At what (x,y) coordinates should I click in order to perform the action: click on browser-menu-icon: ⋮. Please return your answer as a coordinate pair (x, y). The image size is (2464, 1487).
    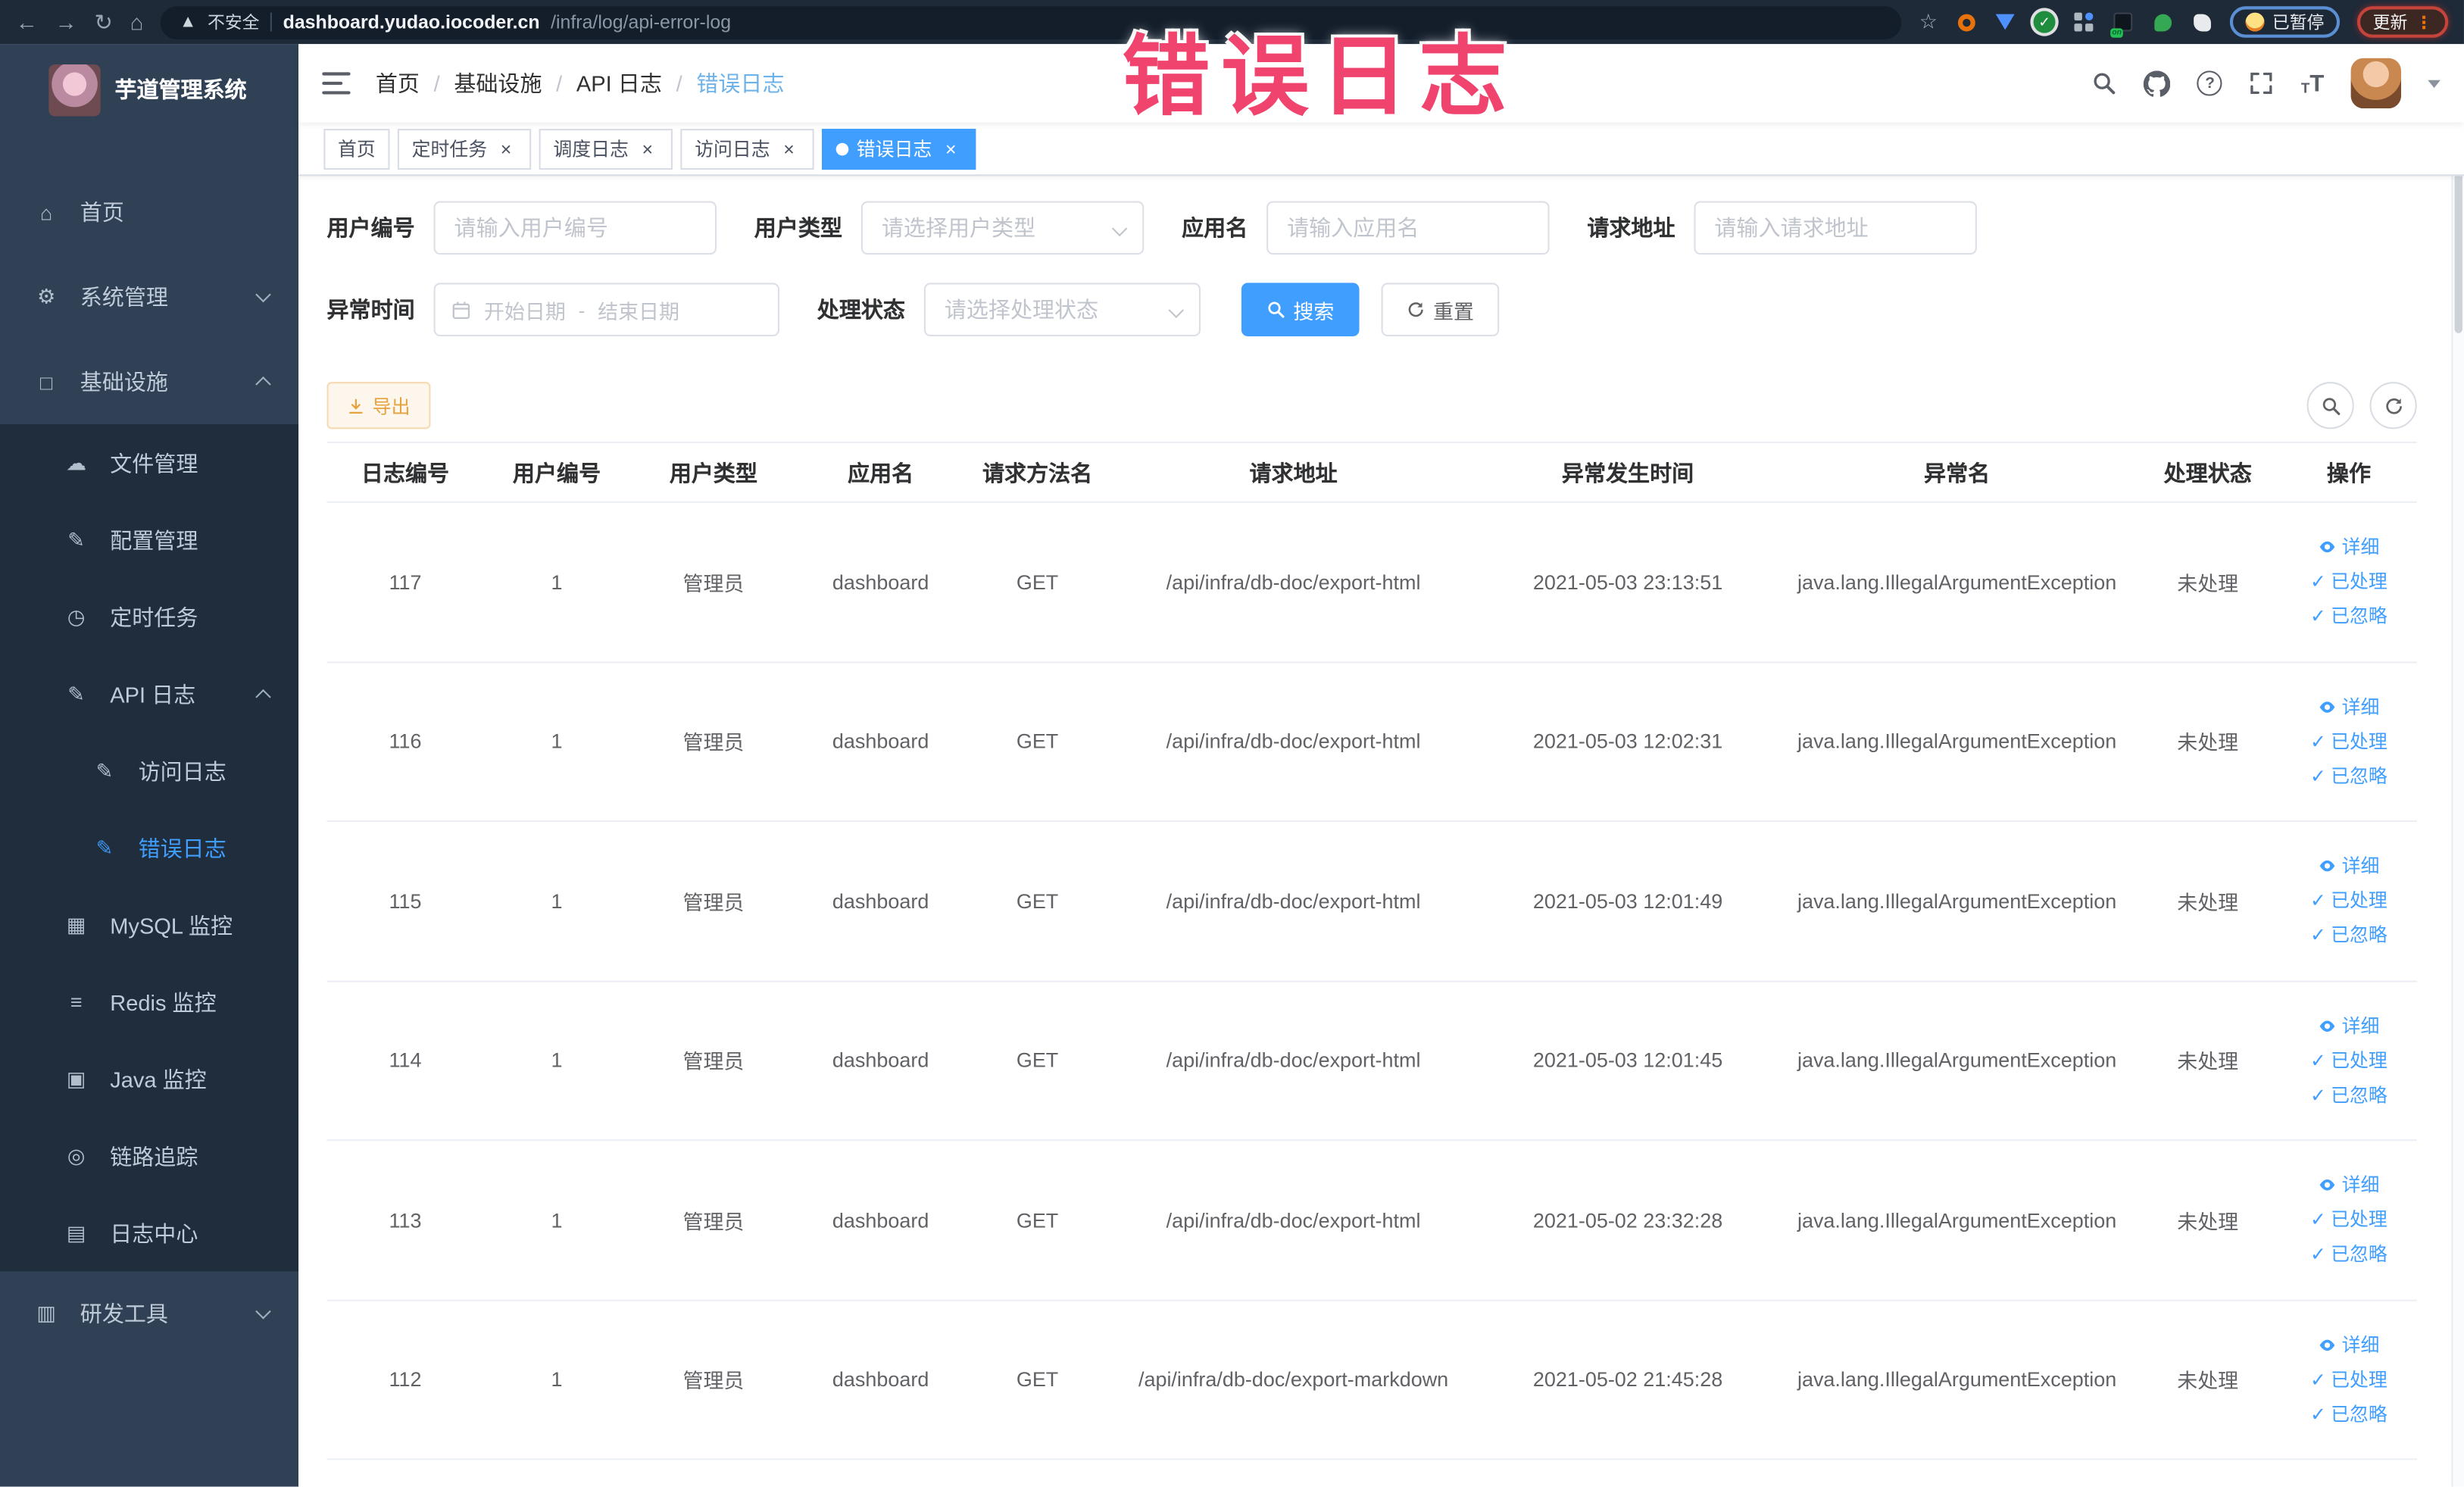
    Looking at the image, I should click on (2424, 22).